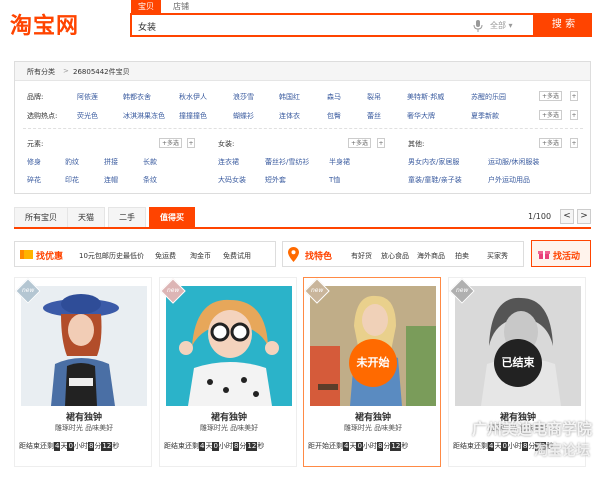 The height and width of the screenshot is (480, 600). I want to click on style-item: 豹纹, so click(72, 162).